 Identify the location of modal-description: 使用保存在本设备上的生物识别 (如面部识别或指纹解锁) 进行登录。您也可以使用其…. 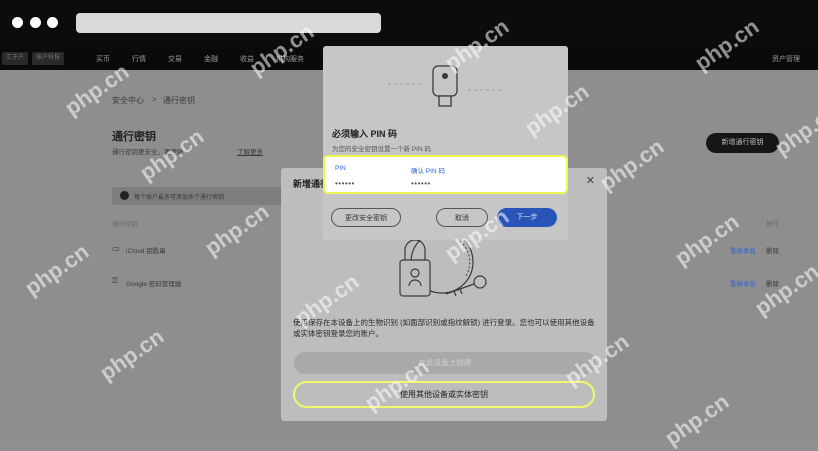
(444, 328).